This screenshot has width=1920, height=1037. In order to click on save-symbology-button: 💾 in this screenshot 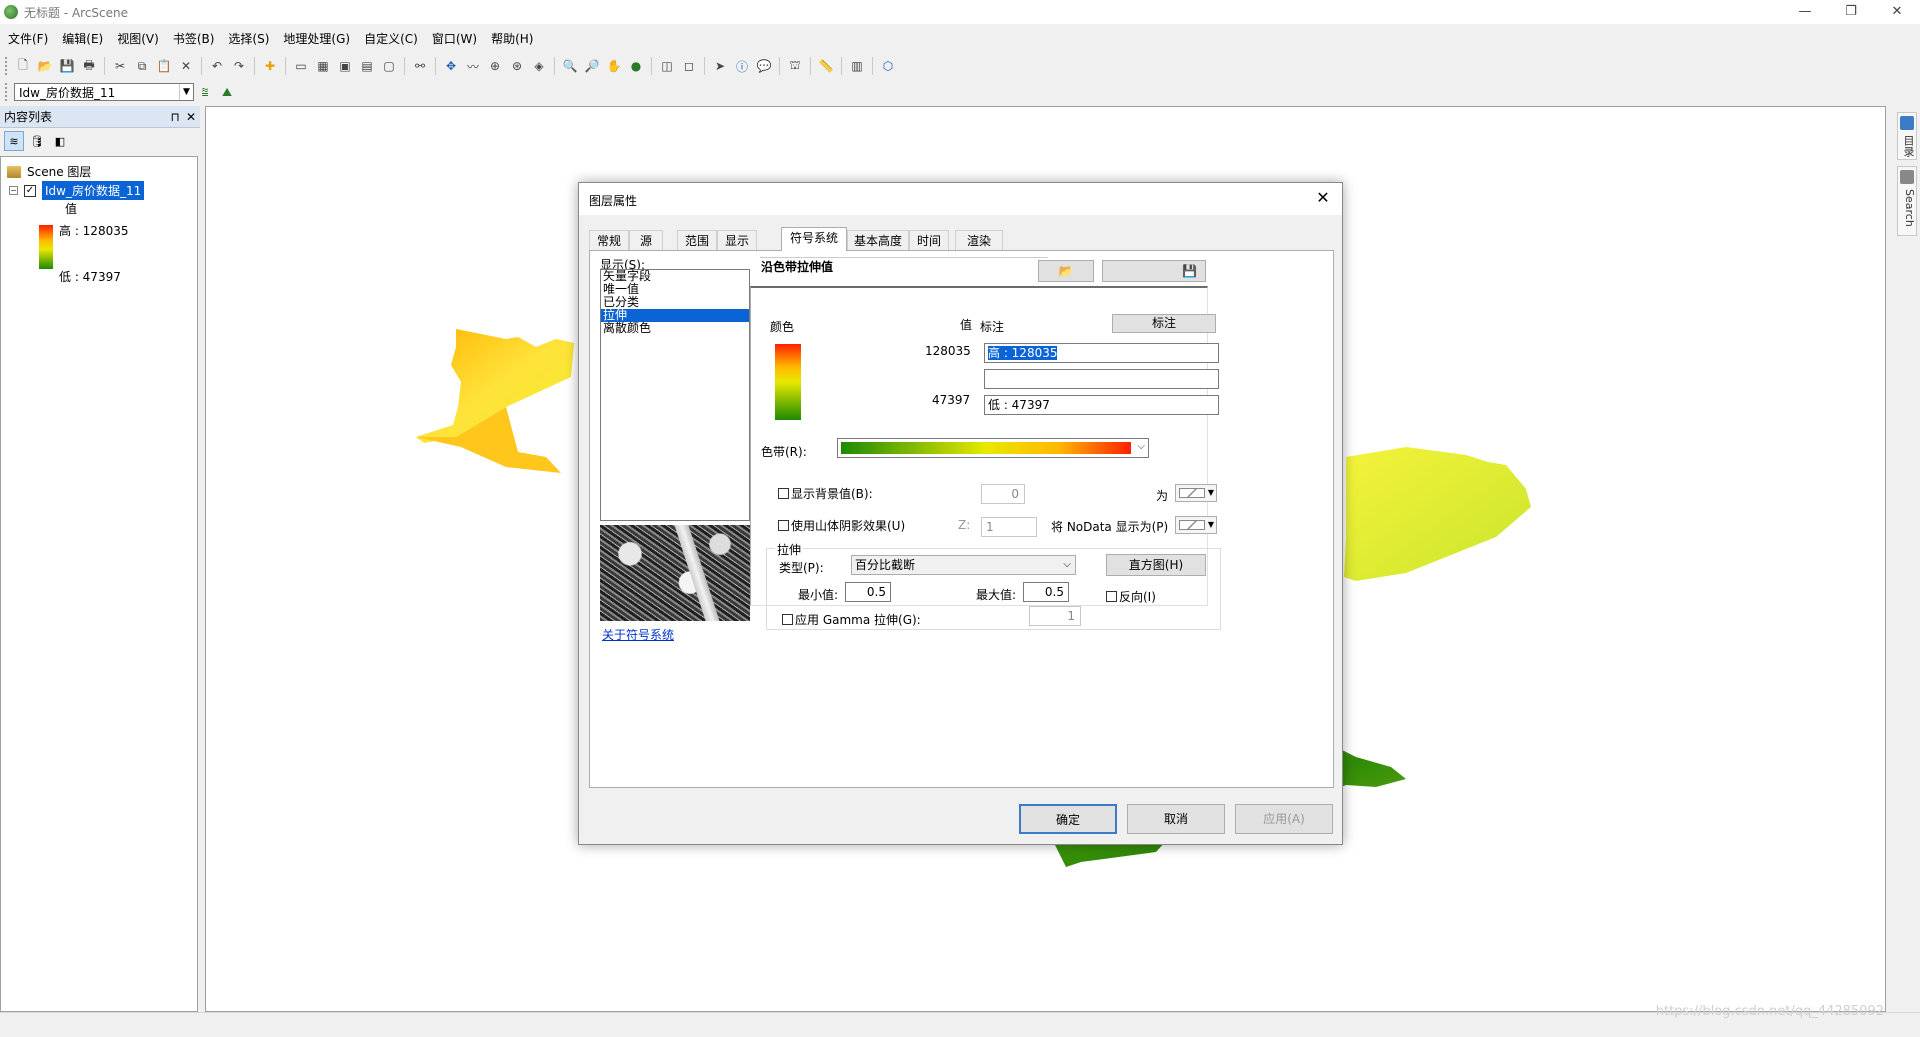, I will do `click(1154, 271)`.